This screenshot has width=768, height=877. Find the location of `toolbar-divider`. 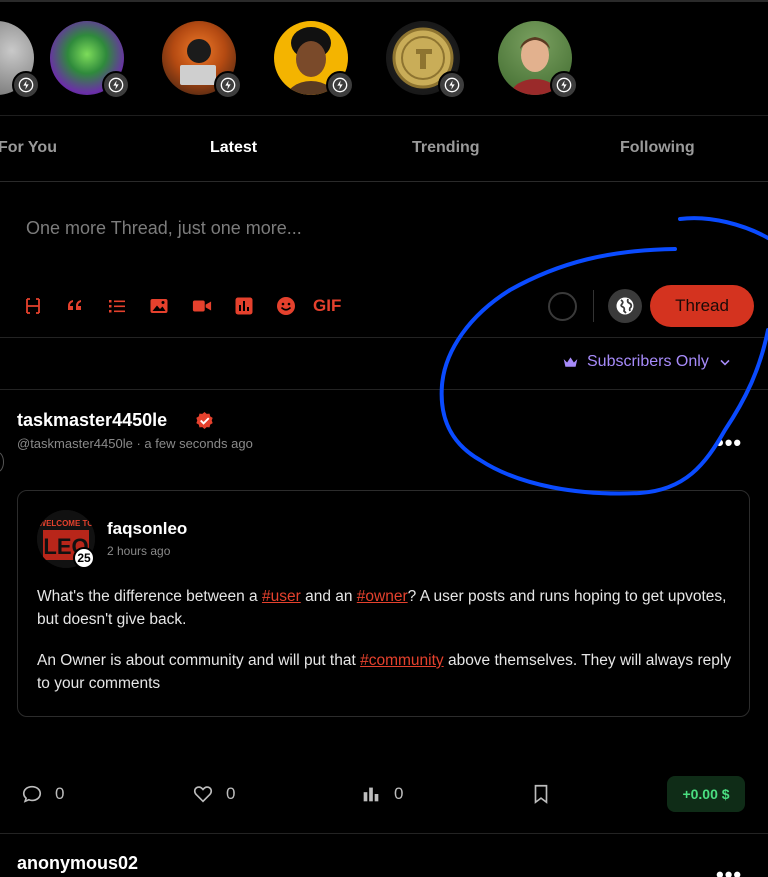

toolbar-divider is located at coordinates (593, 306).